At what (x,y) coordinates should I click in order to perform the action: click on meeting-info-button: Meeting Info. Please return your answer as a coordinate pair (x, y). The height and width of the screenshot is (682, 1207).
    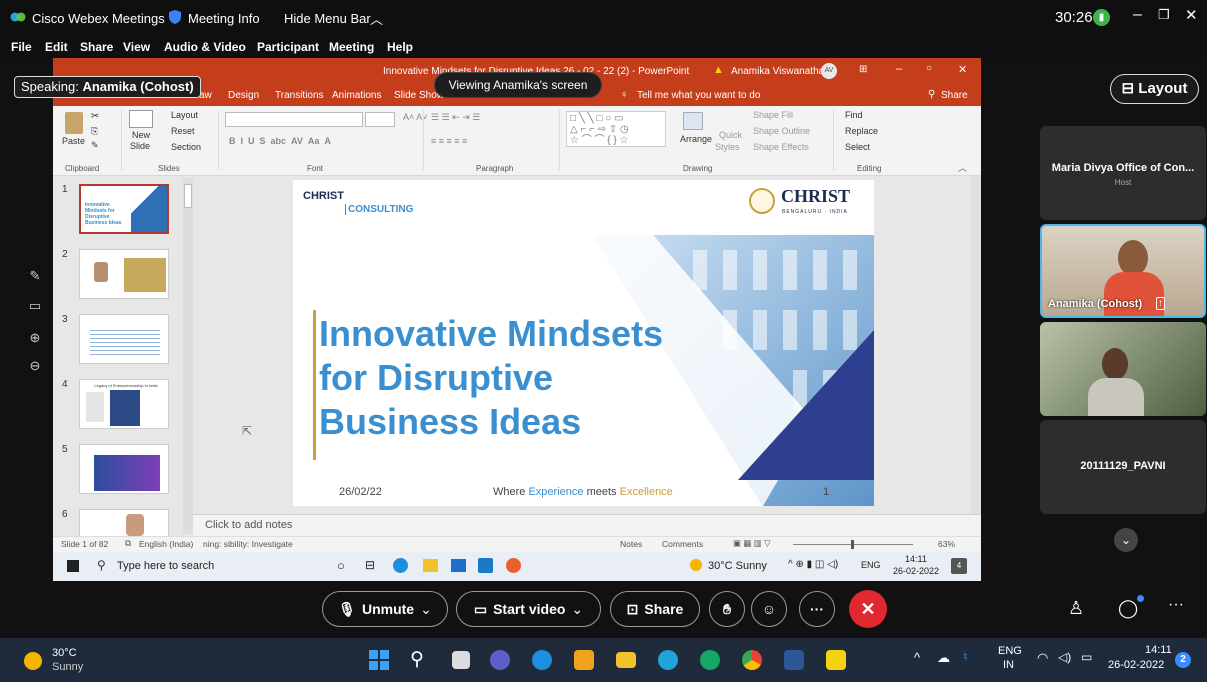
    Looking at the image, I should click on (224, 18).